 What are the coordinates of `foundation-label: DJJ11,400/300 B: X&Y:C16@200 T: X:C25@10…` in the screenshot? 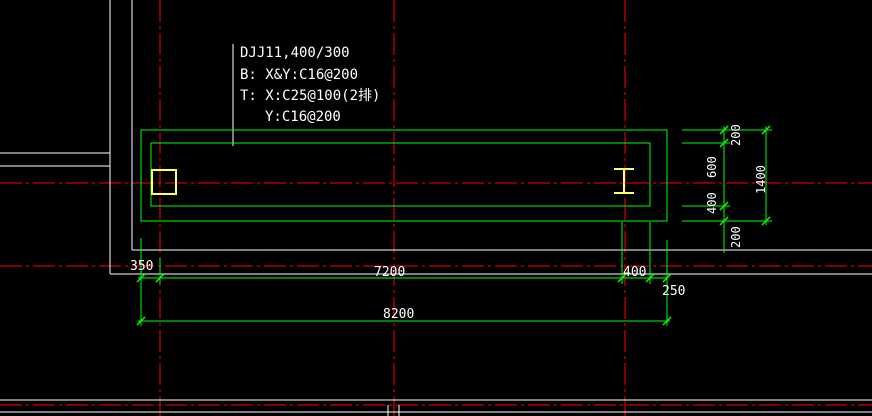 It's located at (310, 85).